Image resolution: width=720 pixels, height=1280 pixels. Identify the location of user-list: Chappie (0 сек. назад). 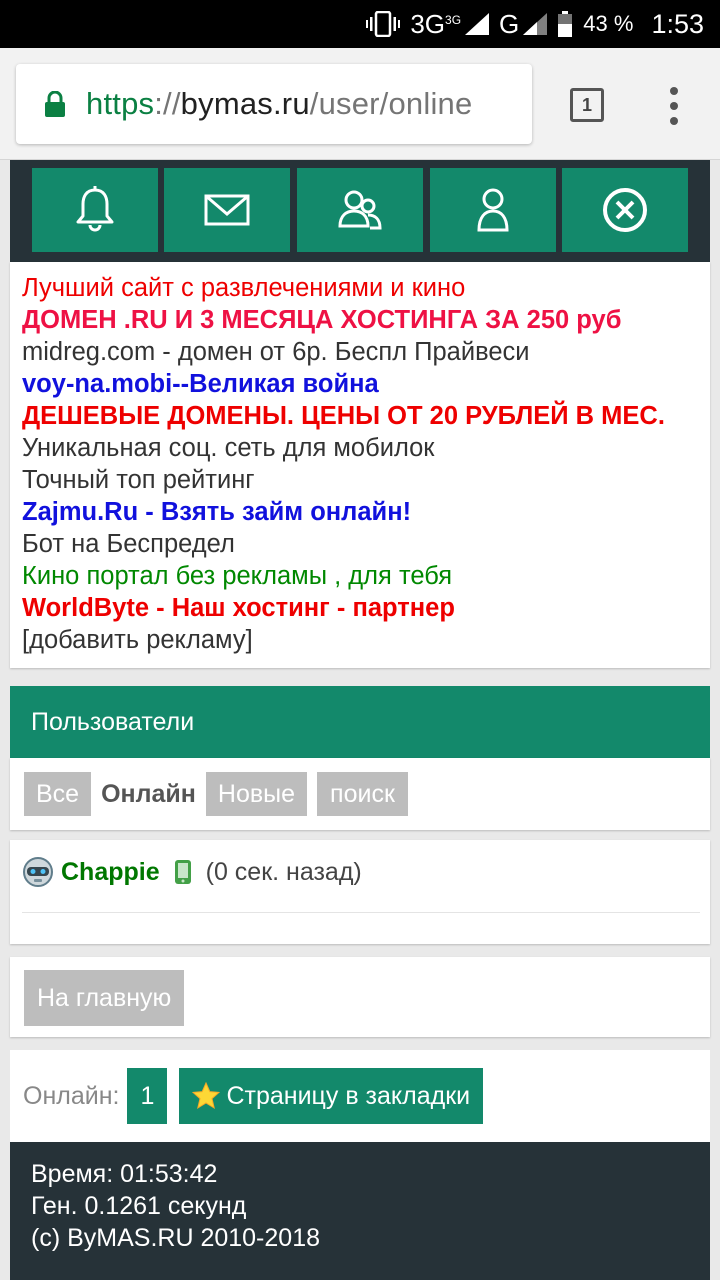
(360, 892).